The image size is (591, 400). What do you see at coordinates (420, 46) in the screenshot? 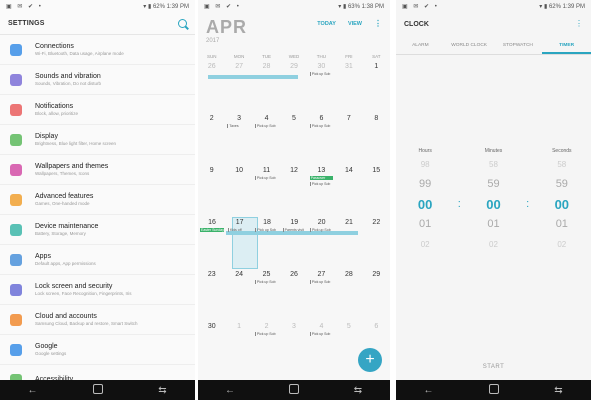
I see `tab-alarm: ALARM` at bounding box center [420, 46].